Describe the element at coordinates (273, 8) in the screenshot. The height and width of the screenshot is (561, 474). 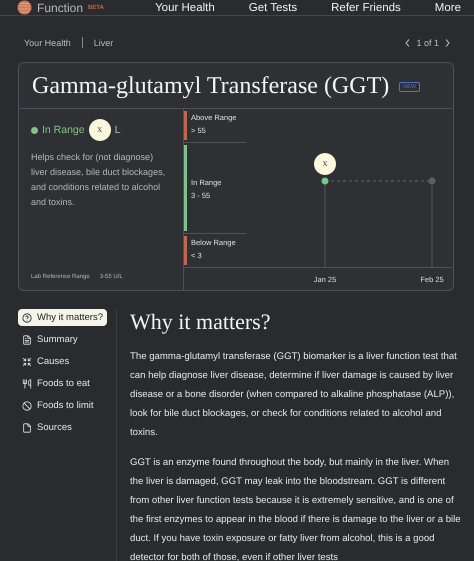
I see `nav-link: Get Tests` at that location.